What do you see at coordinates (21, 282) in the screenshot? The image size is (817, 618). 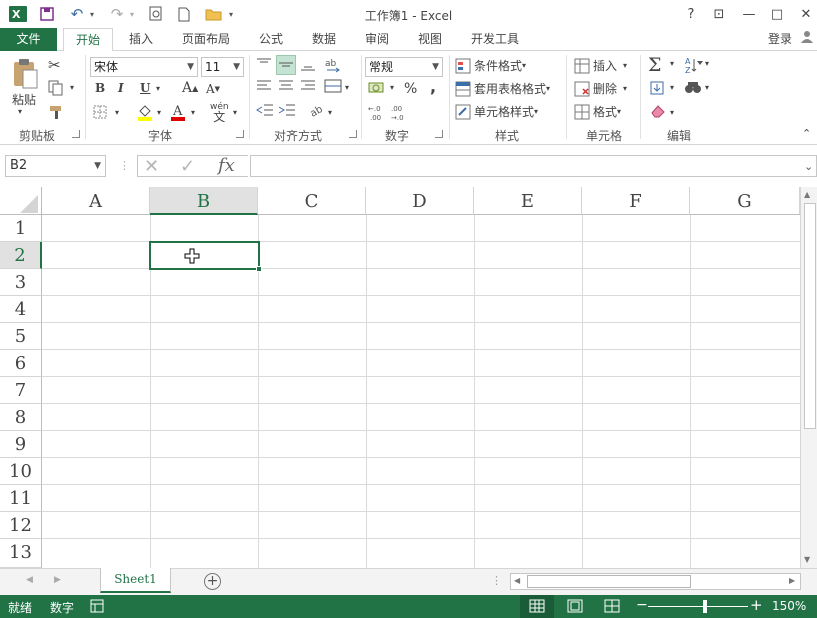 I see `row-header-3: 3` at bounding box center [21, 282].